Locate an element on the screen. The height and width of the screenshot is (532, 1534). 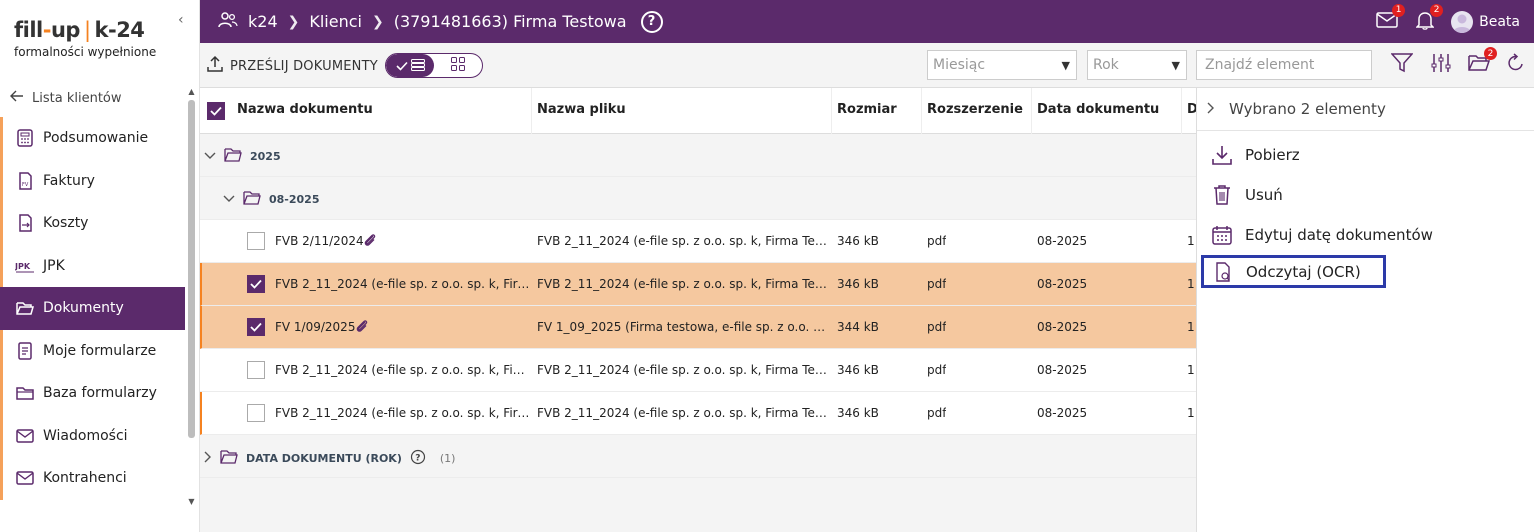
column-header-name: Nazwa dokumentu is located at coordinates (305, 109).